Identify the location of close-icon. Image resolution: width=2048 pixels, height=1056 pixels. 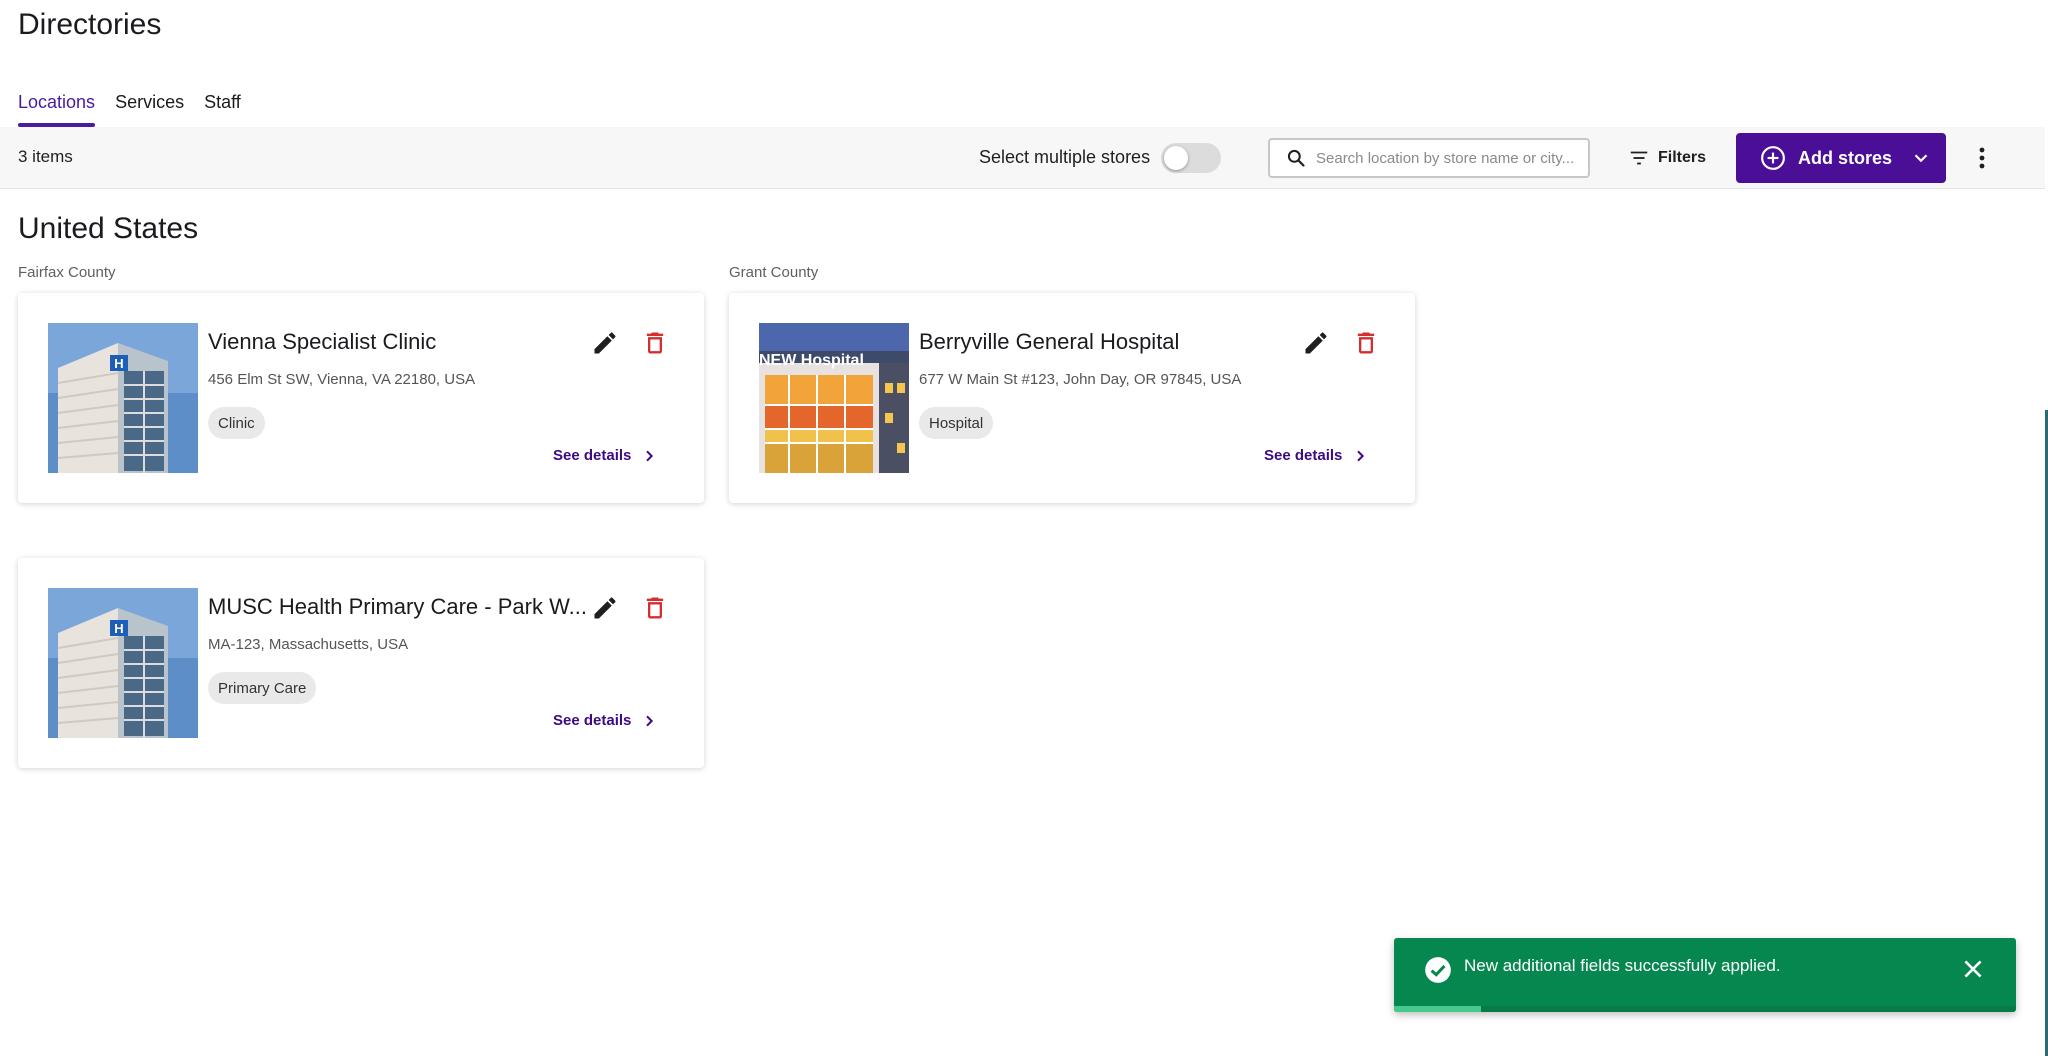
(1973, 969).